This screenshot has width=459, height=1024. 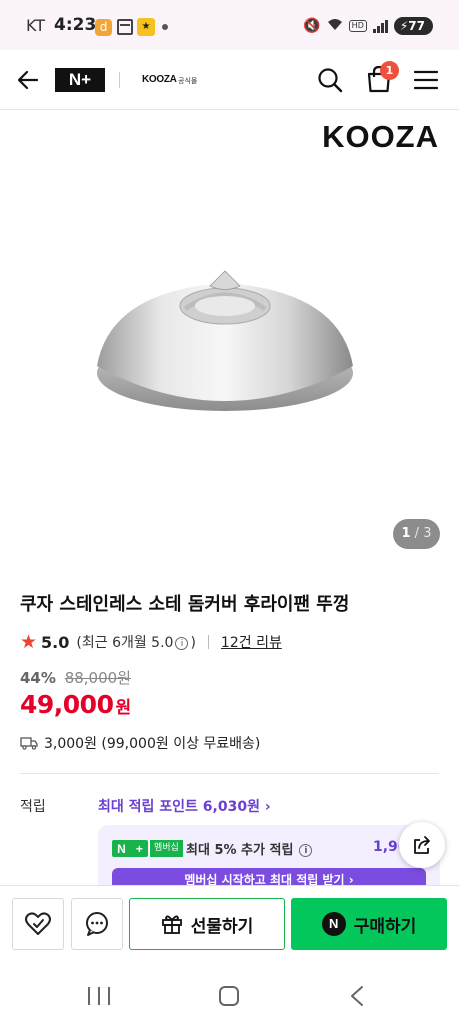 I want to click on signal-icon, so click(x=380, y=26).